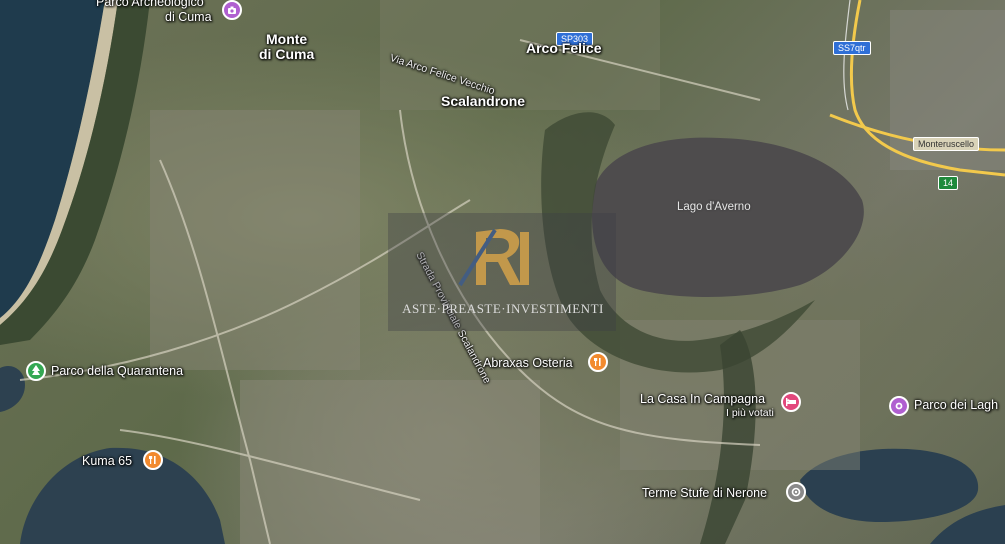  Describe the element at coordinates (232, 10) in the screenshot. I see `attraction-pin-icon` at that location.